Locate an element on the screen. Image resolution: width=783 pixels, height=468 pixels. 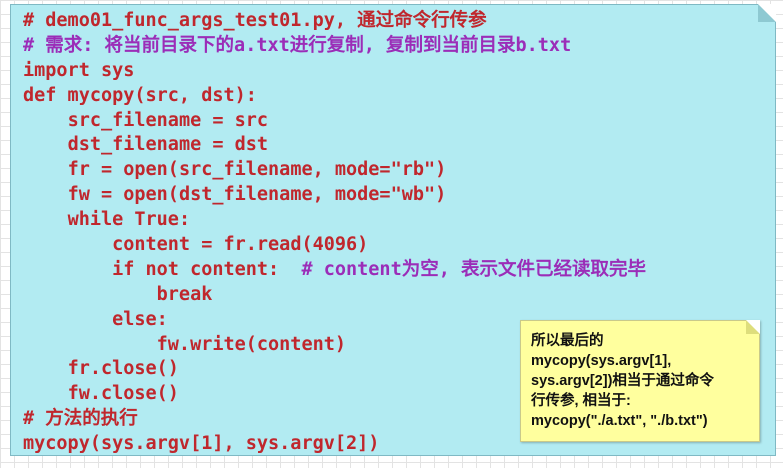
code-line: # 需求: 将当前目录下的a.txt进行复制, 复制到当前目录b.txt is located at coordinates (334, 46).